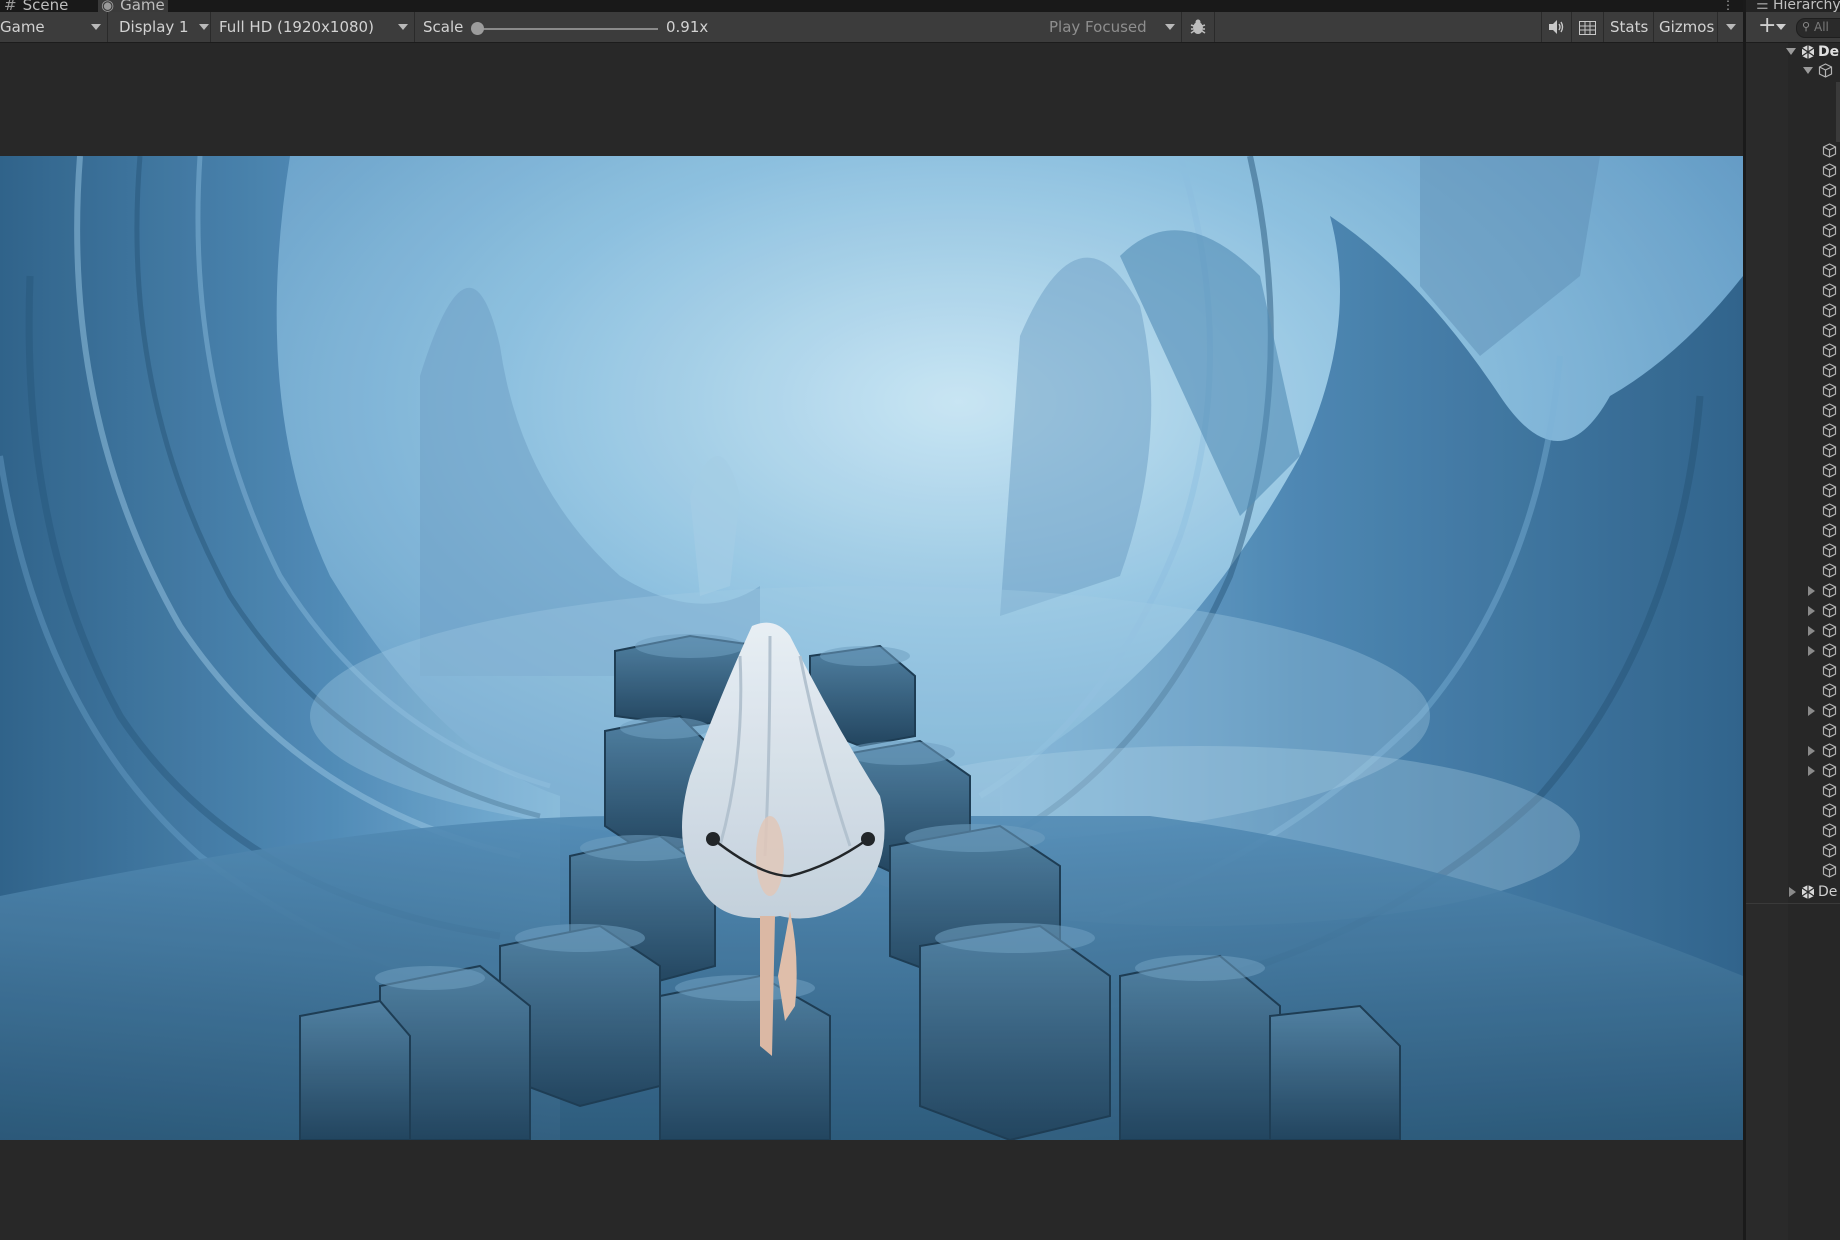 Image resolution: width=1840 pixels, height=1240 pixels. I want to click on display-mode-label: Game, so click(22, 27).